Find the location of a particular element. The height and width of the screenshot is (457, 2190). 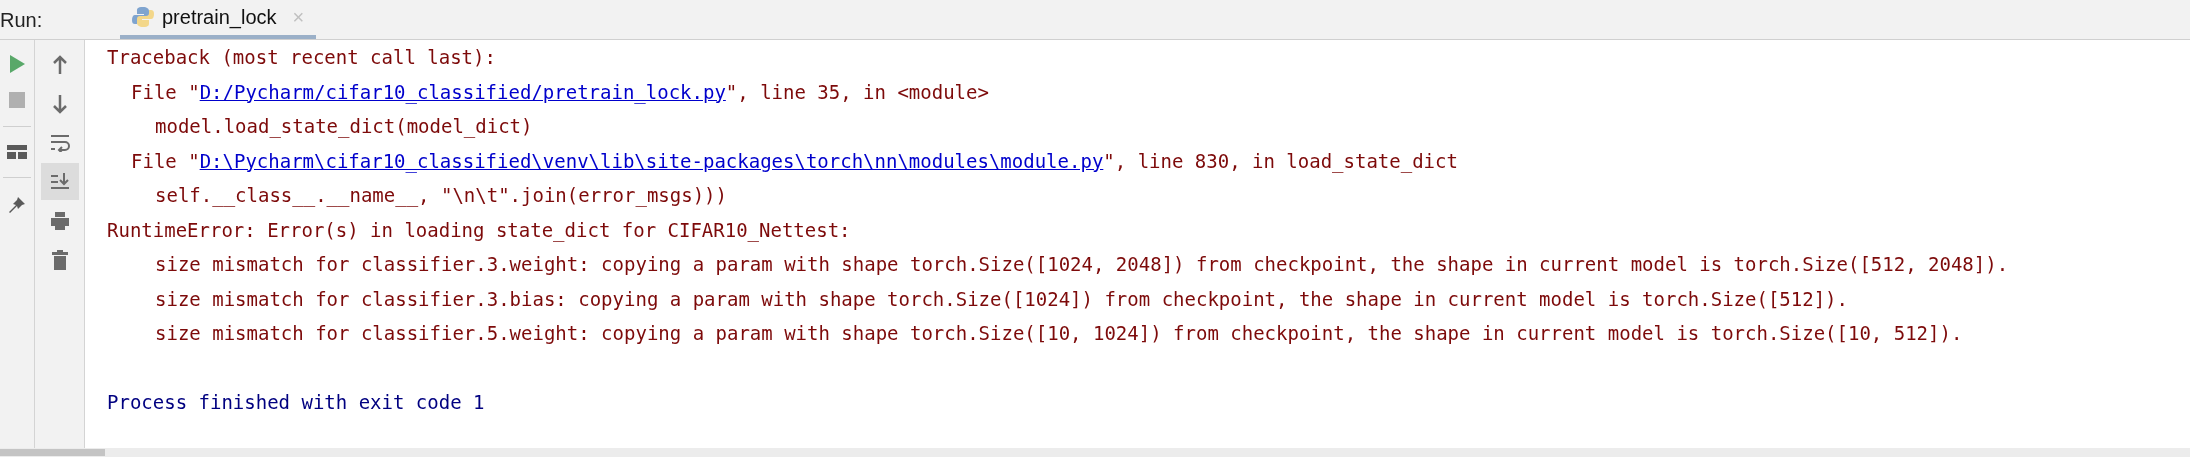

scroll-to-end-icon is located at coordinates (59, 181).